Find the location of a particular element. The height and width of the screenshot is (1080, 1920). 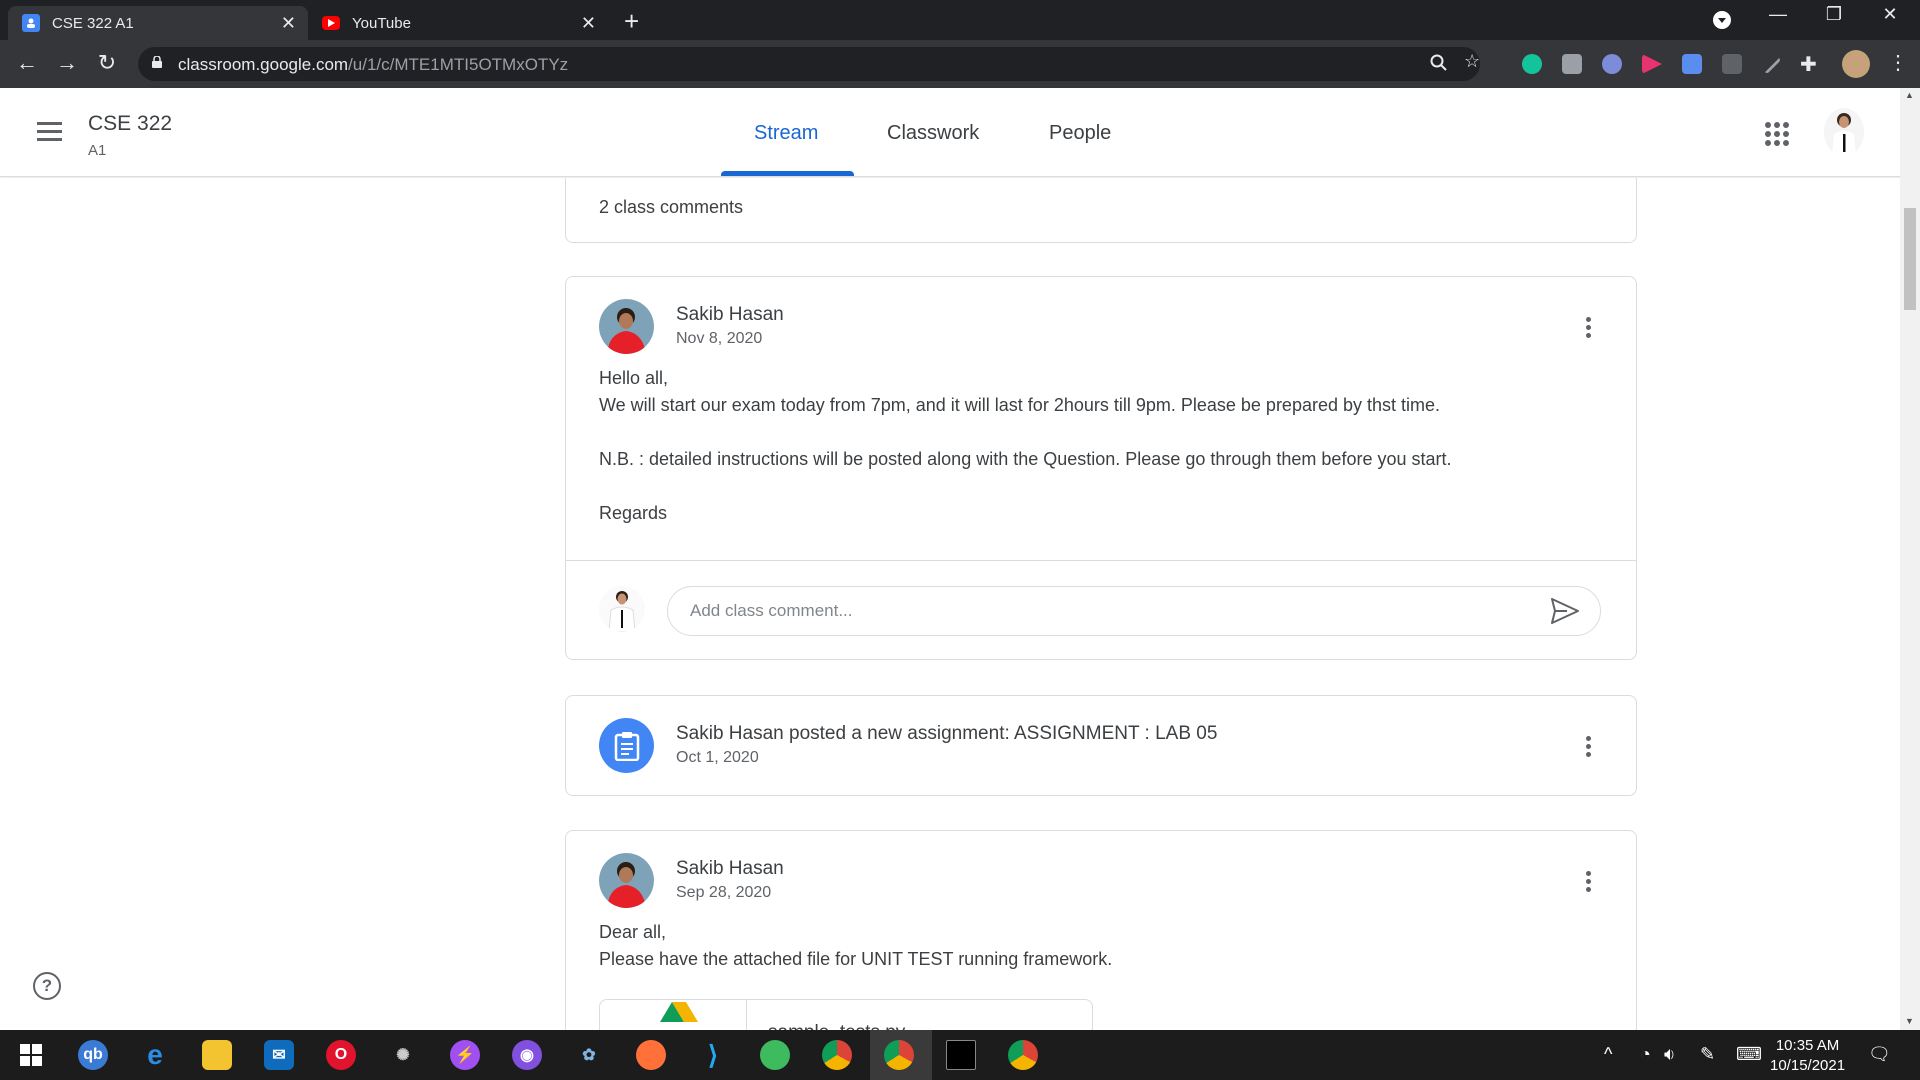

browser-tab-classroom: CSE 322 A1 ✕ is located at coordinates (158, 23).